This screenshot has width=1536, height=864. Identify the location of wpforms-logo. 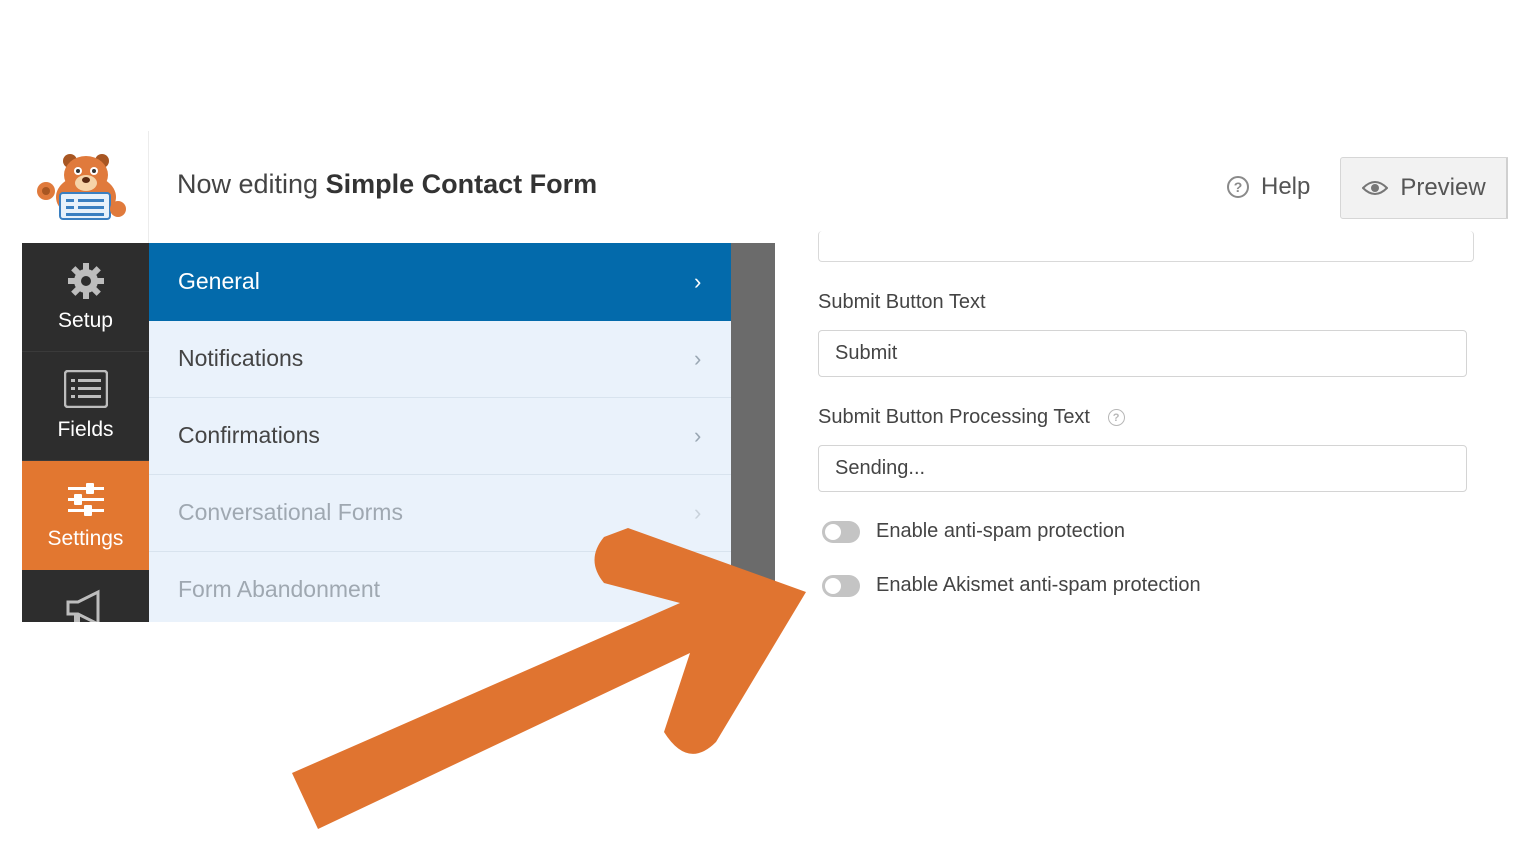
(85, 187).